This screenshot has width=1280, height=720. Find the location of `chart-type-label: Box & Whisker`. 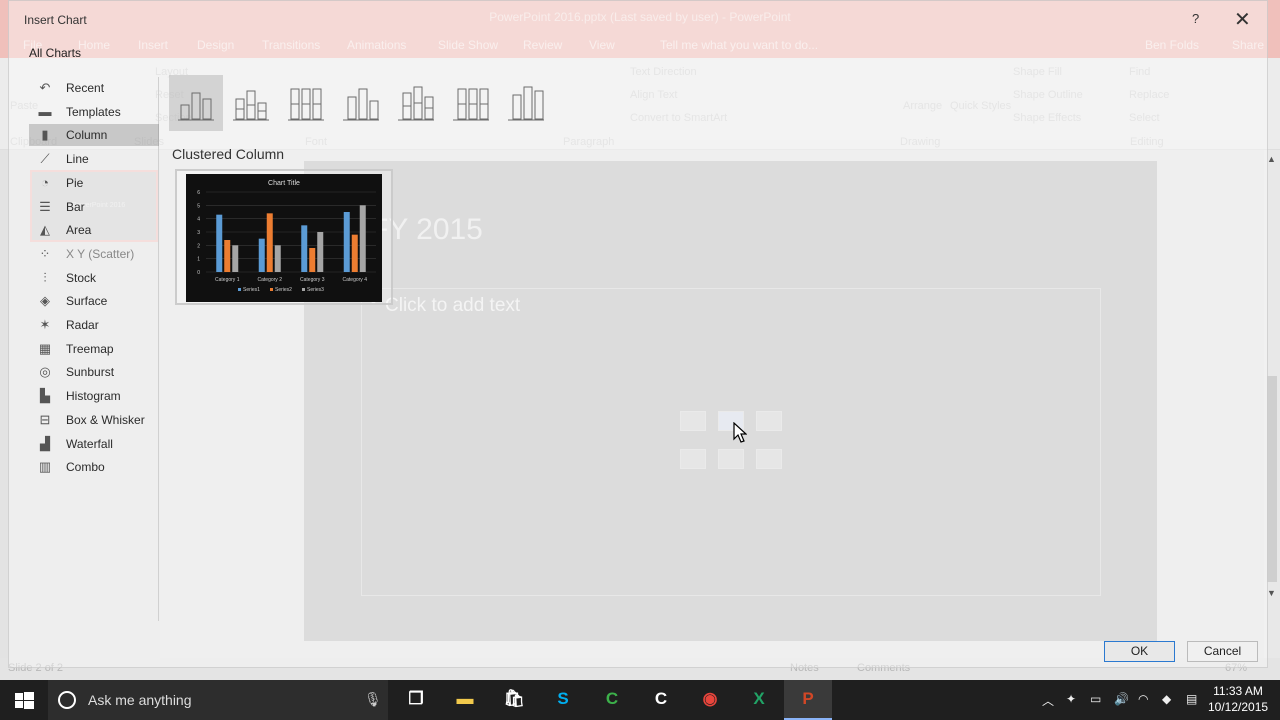

chart-type-label: Box & Whisker is located at coordinates (105, 419).